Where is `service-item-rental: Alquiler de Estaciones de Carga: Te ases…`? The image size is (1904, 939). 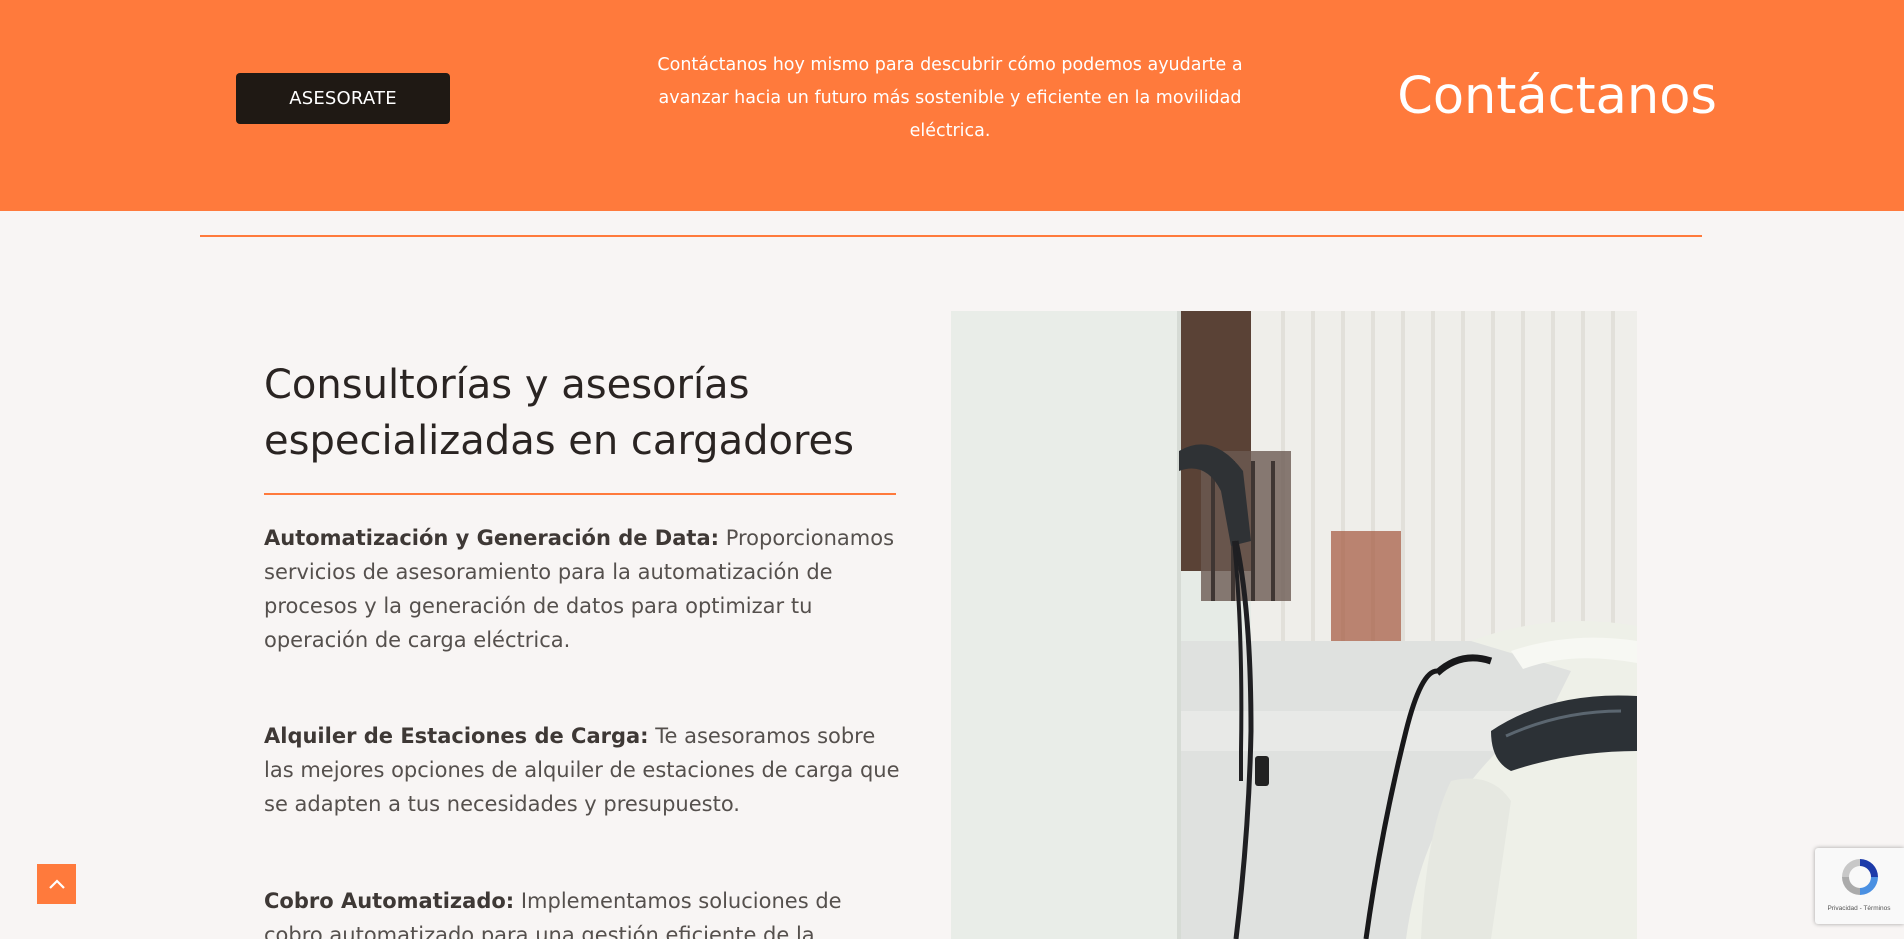 service-item-rental: Alquiler de Estaciones de Carga: Te ases… is located at coordinates (584, 770).